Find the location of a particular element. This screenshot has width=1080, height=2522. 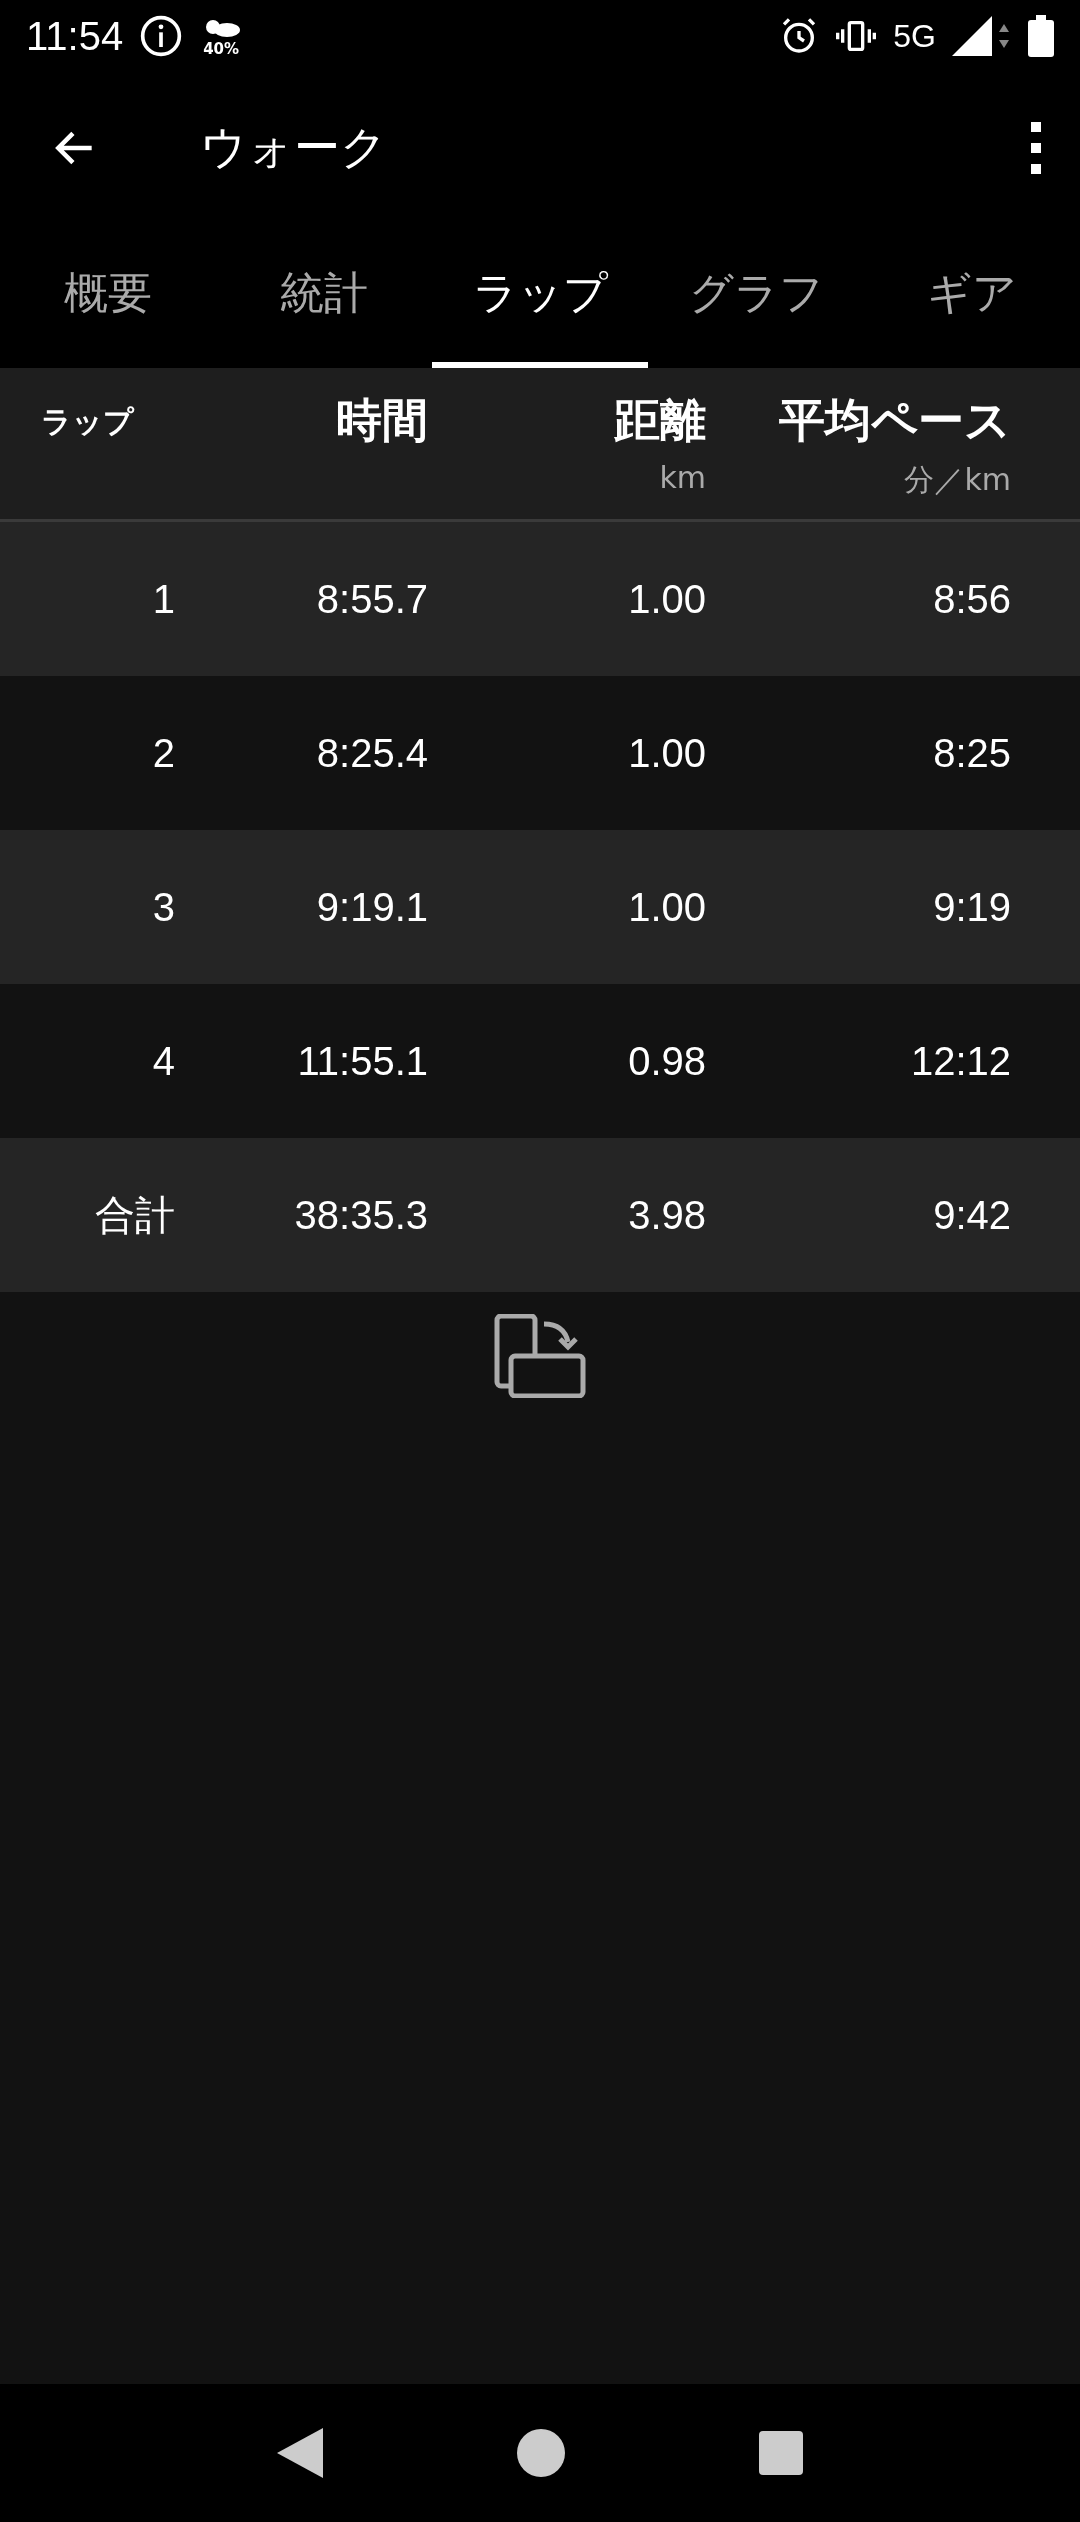

nav-back-button is located at coordinates (300, 2453).